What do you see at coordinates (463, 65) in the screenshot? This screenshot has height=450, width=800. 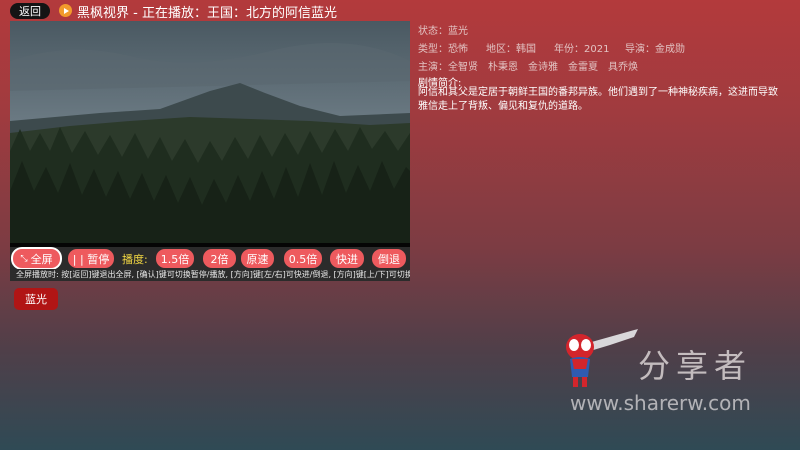 I see `cast-member: 全智贤` at bounding box center [463, 65].